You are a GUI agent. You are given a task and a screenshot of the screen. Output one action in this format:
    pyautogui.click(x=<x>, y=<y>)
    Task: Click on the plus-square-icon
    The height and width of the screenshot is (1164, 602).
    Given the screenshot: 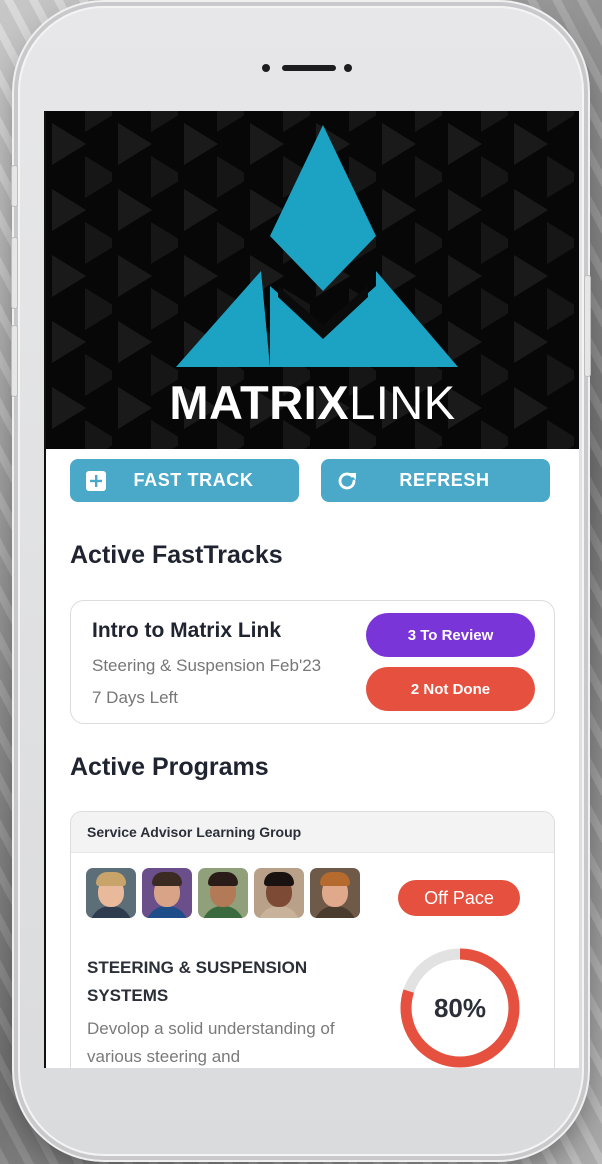 What is the action you would take?
    pyautogui.click(x=96, y=481)
    